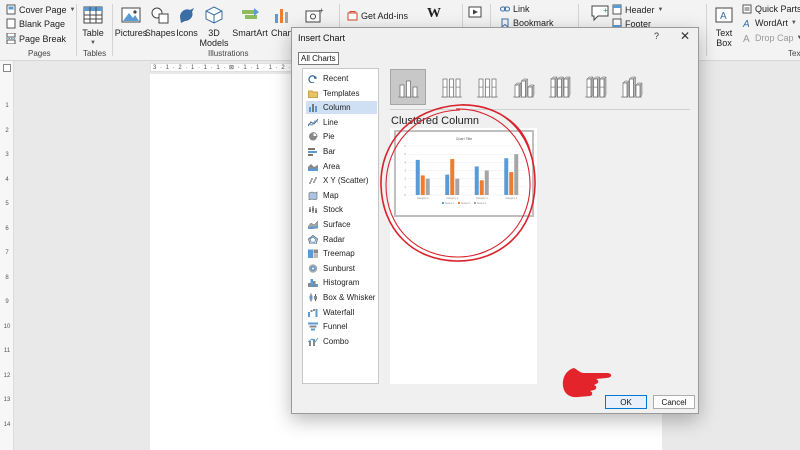 The height and width of the screenshot is (450, 800). Describe the element at coordinates (746, 23) in the screenshot. I see `wordart-icon: A` at that location.